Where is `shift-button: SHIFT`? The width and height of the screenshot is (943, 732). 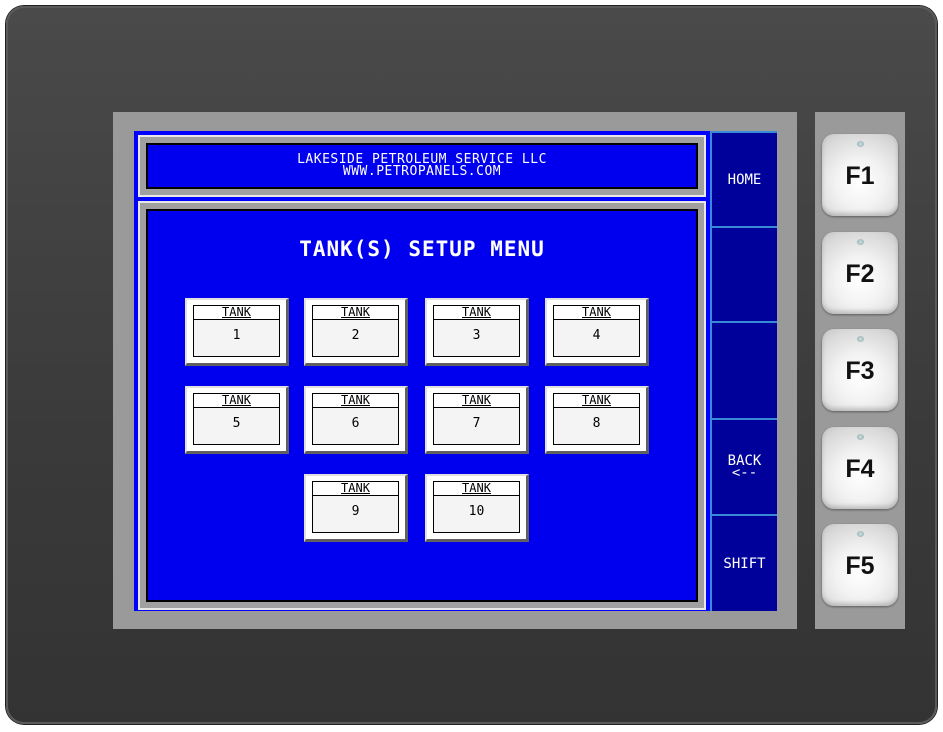 shift-button: SHIFT is located at coordinates (743, 562).